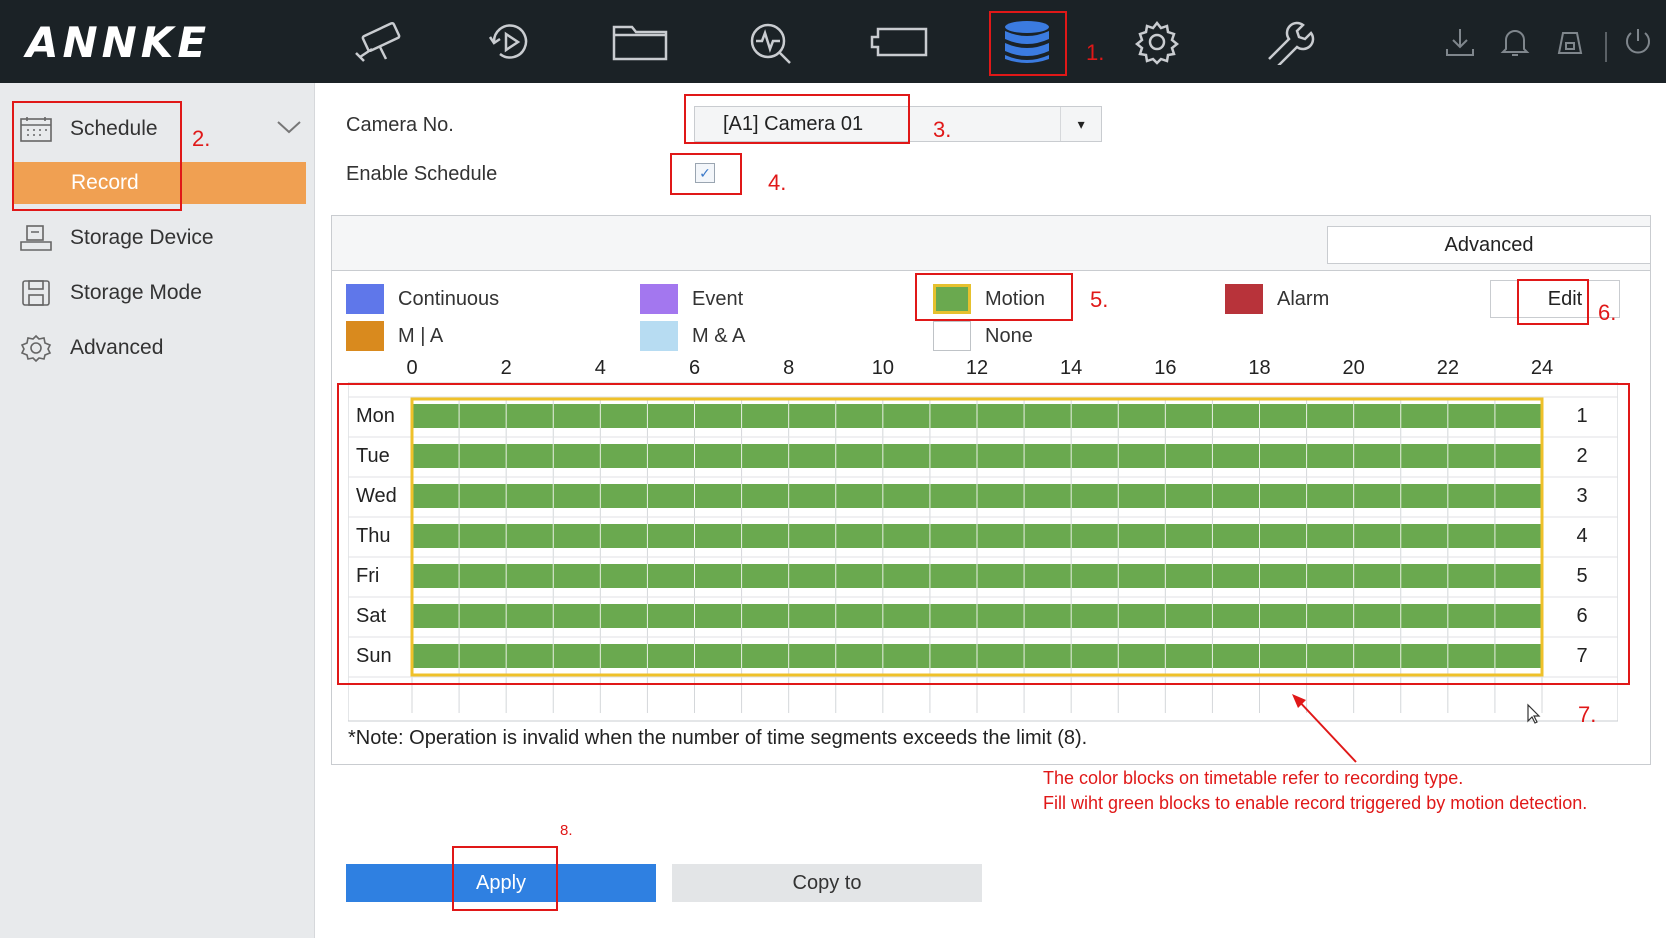  What do you see at coordinates (977, 368) in the screenshot?
I see `hour-label: 12` at bounding box center [977, 368].